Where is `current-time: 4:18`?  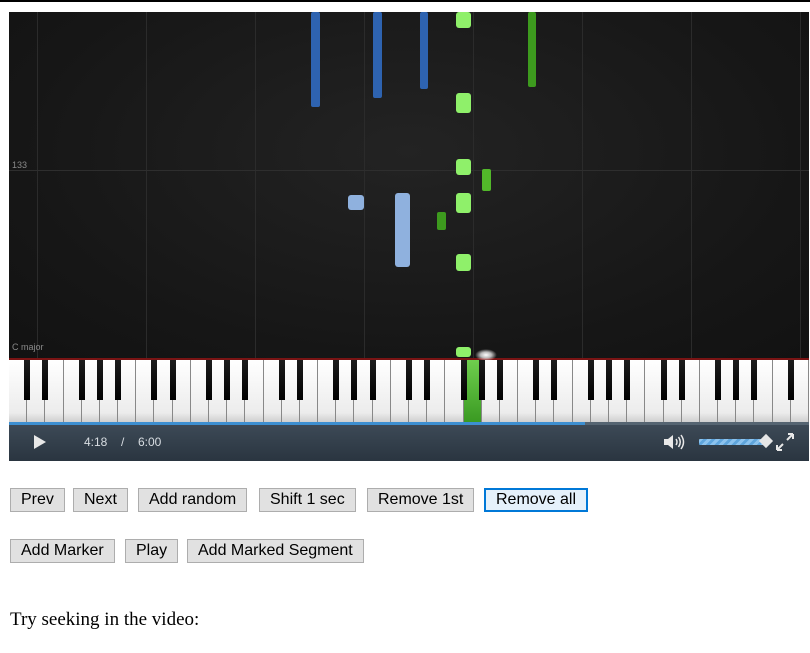 current-time: 4:18 is located at coordinates (96, 442).